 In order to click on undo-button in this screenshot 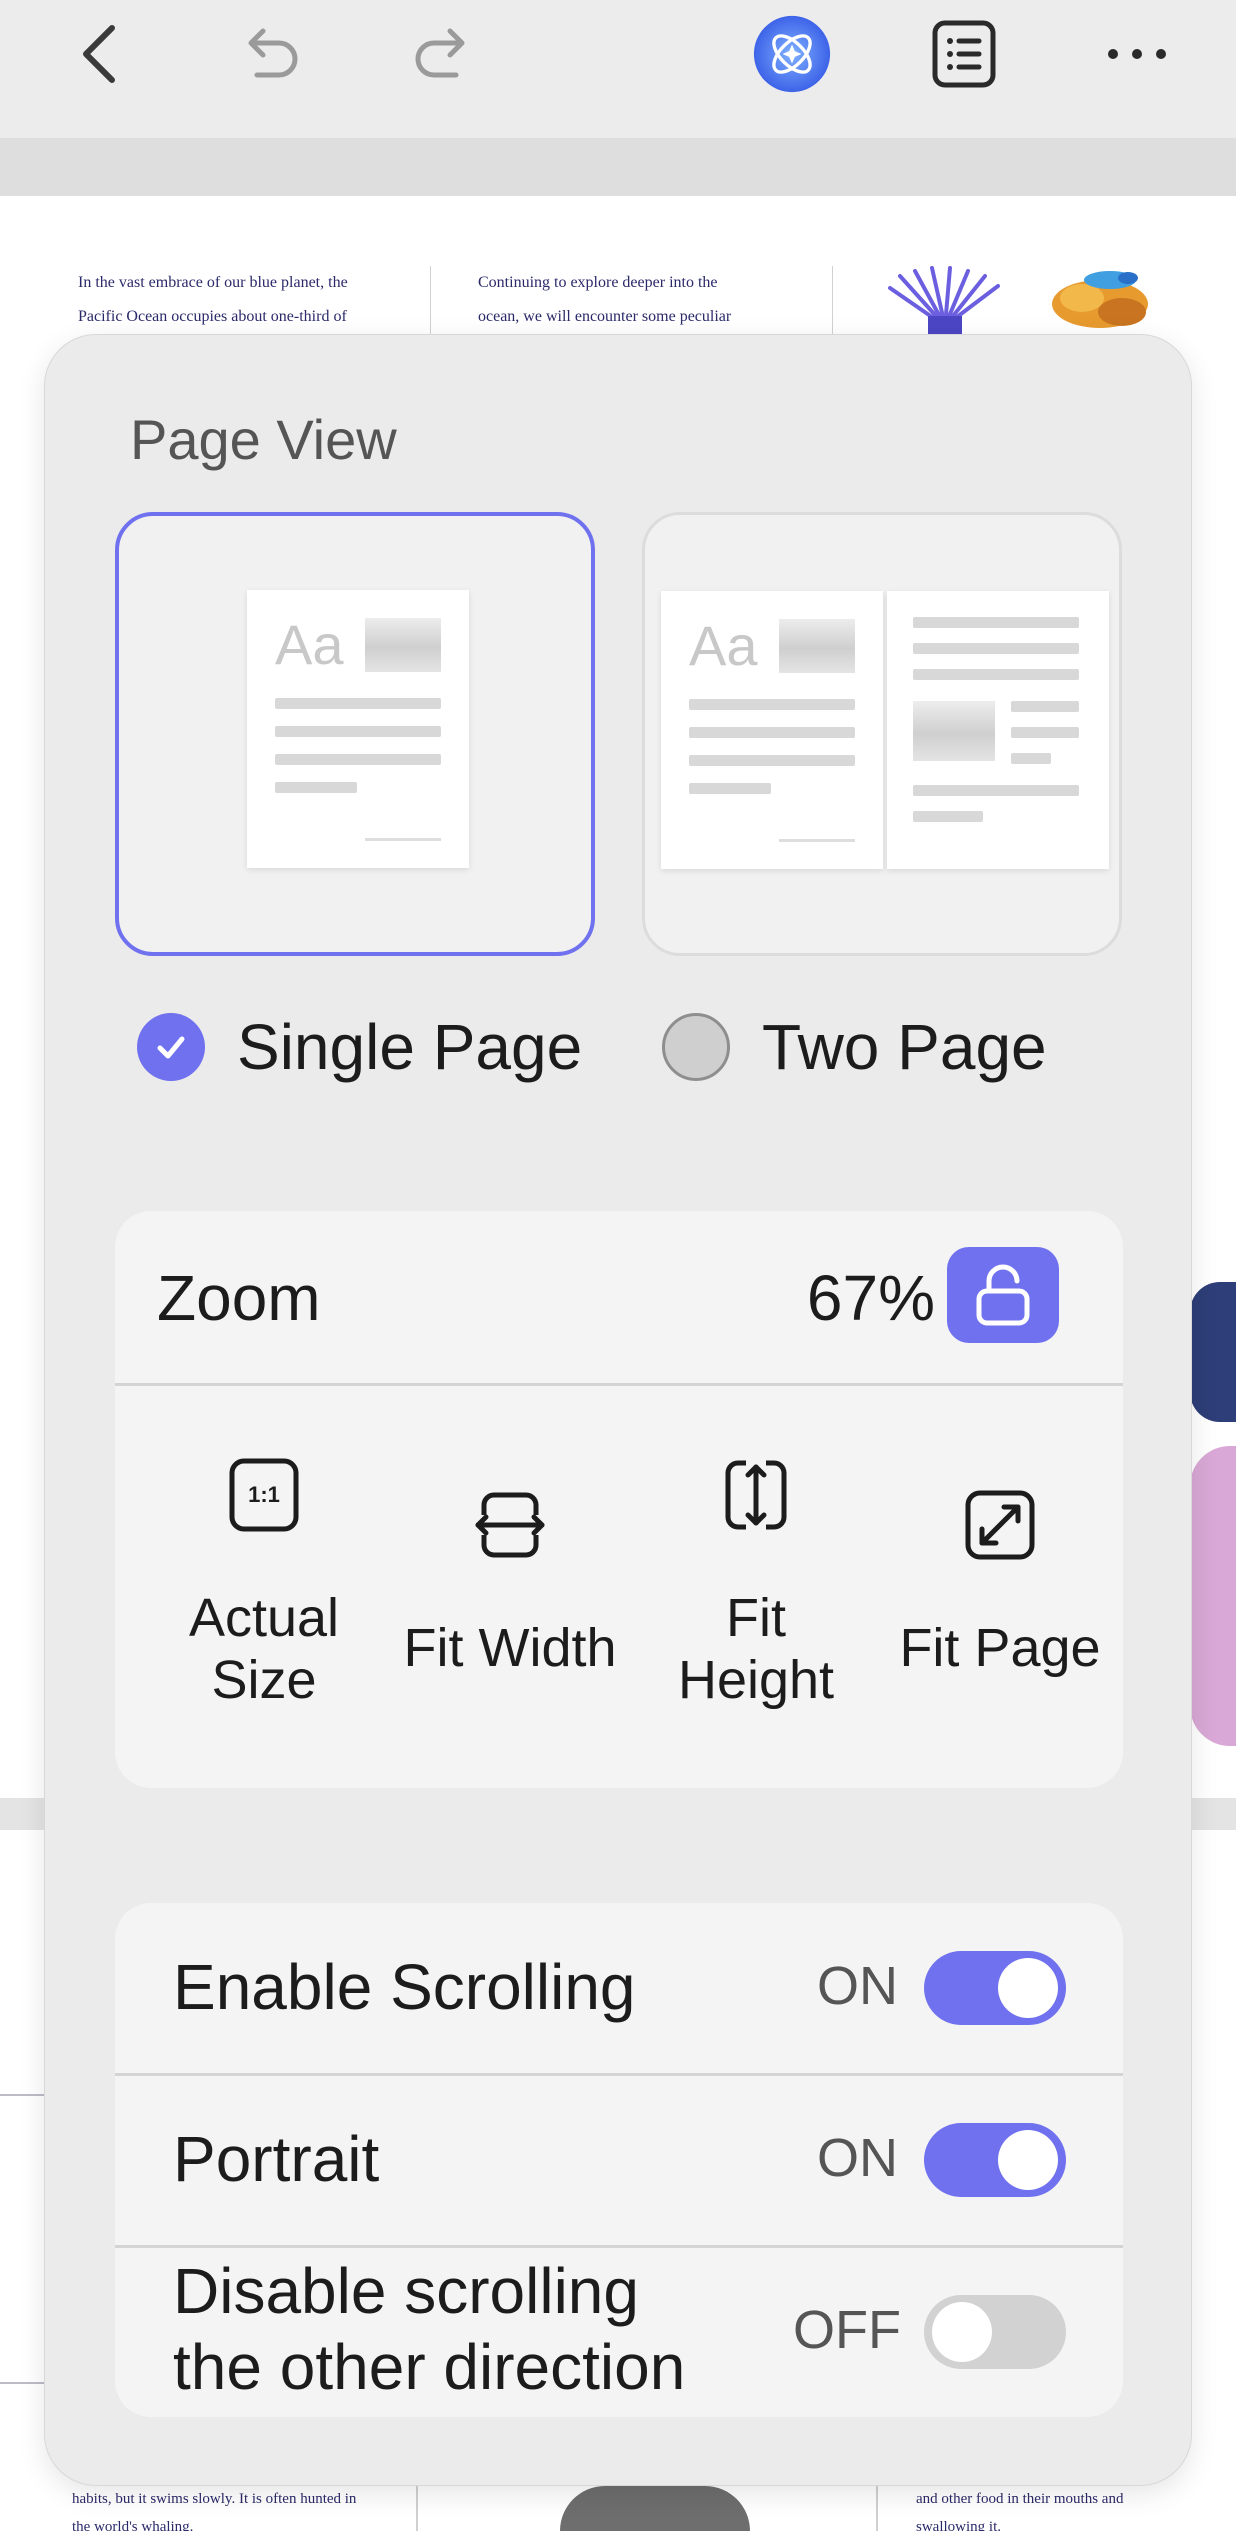, I will do `click(270, 54)`.